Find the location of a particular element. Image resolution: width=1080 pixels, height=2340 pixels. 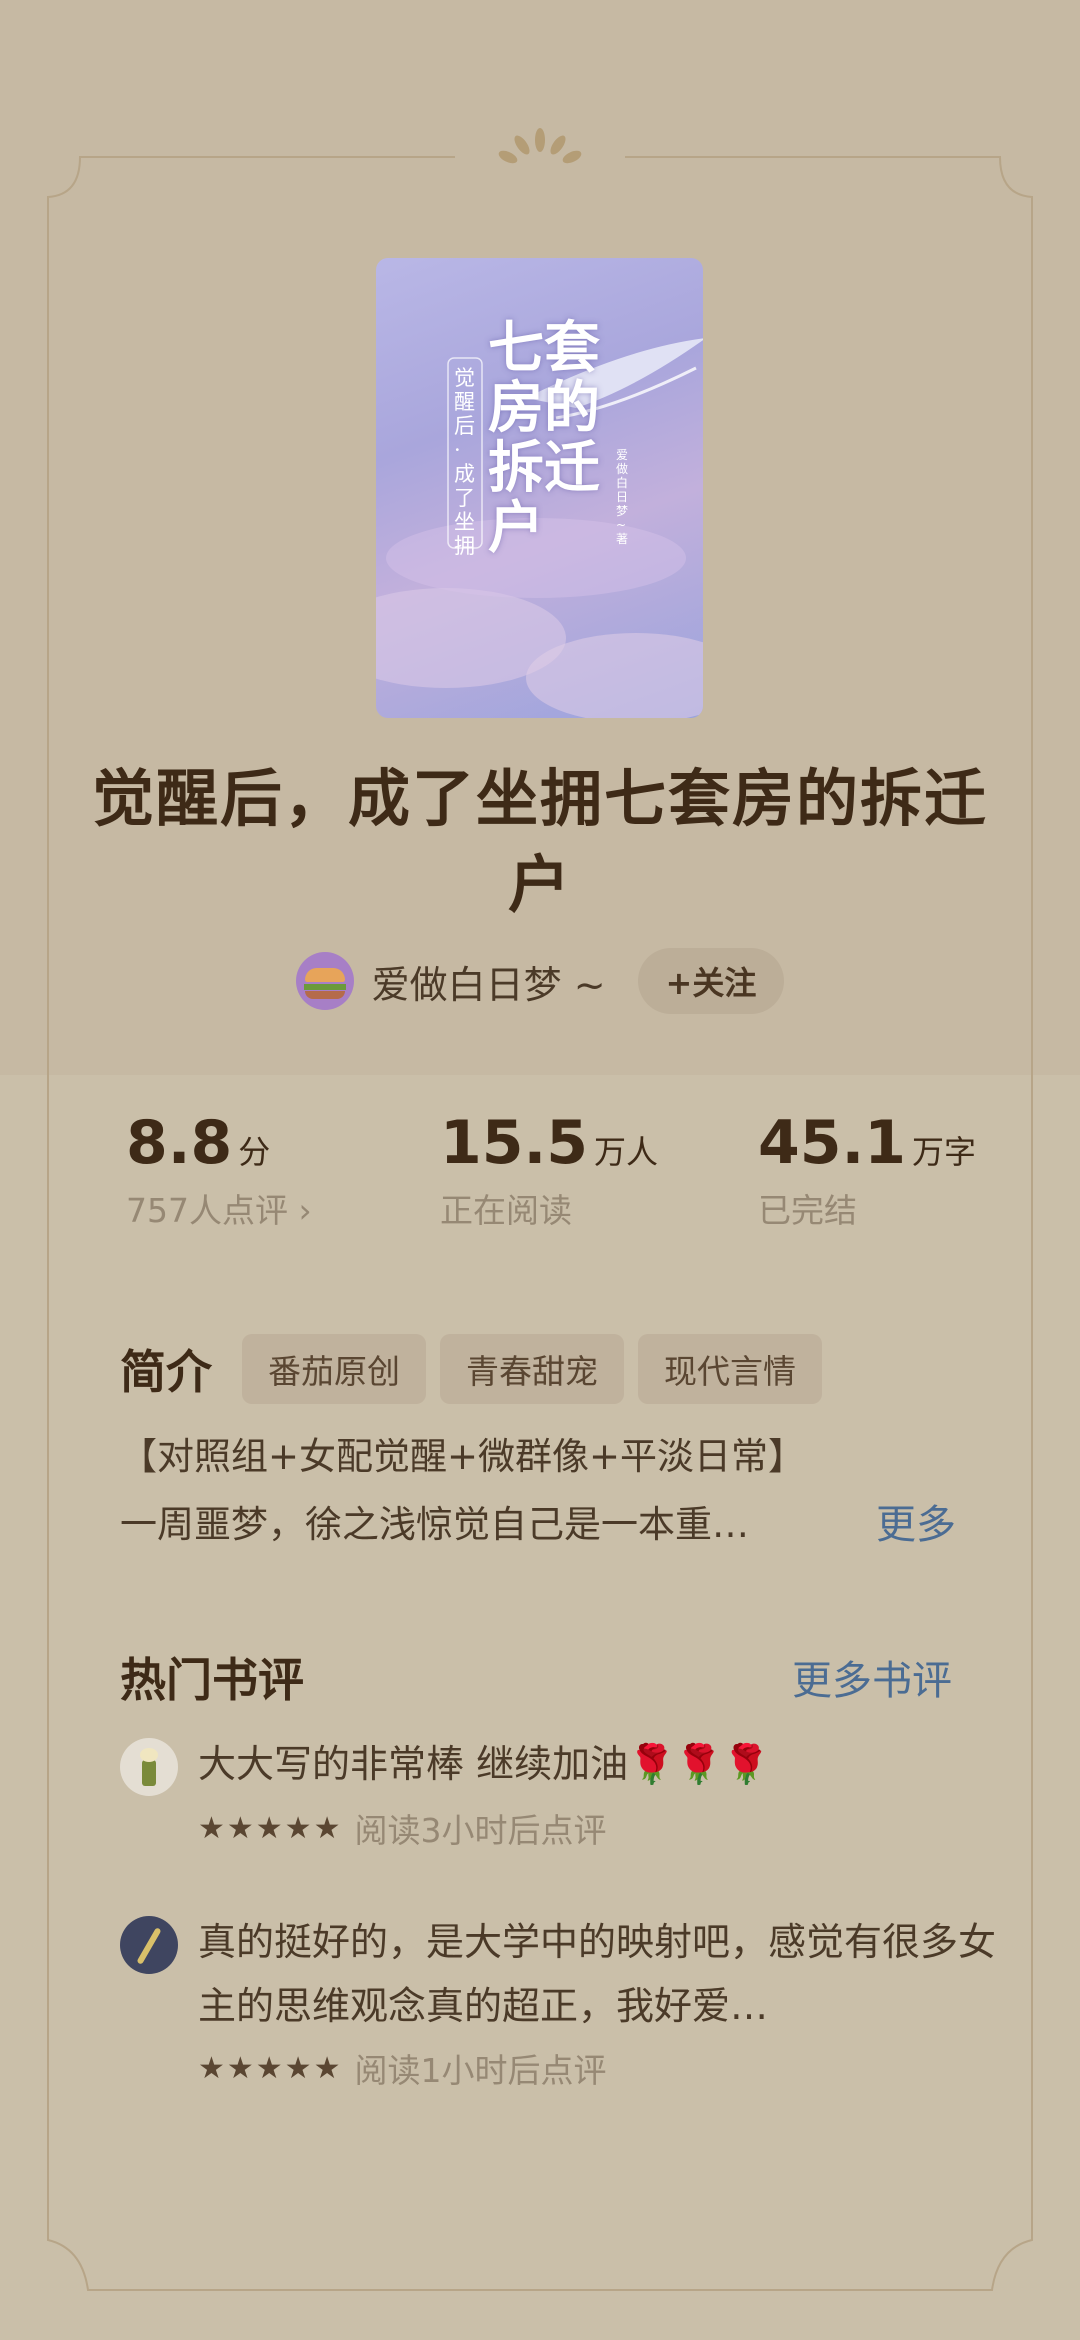

stat-value: 8.8 is located at coordinates (179, 1143).